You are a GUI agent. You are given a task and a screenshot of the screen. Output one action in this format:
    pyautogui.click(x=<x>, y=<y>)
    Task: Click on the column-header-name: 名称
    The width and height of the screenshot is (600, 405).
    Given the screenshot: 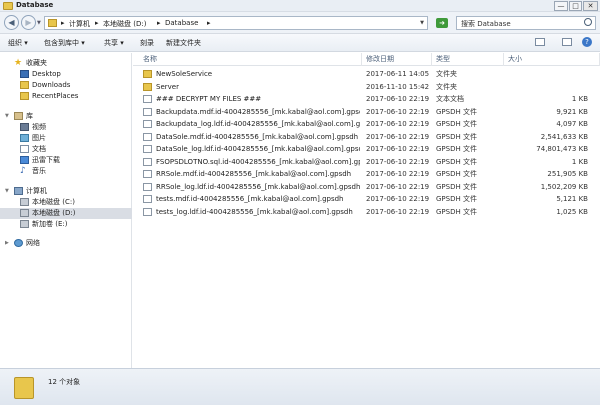 What is the action you would take?
    pyautogui.click(x=247, y=59)
    